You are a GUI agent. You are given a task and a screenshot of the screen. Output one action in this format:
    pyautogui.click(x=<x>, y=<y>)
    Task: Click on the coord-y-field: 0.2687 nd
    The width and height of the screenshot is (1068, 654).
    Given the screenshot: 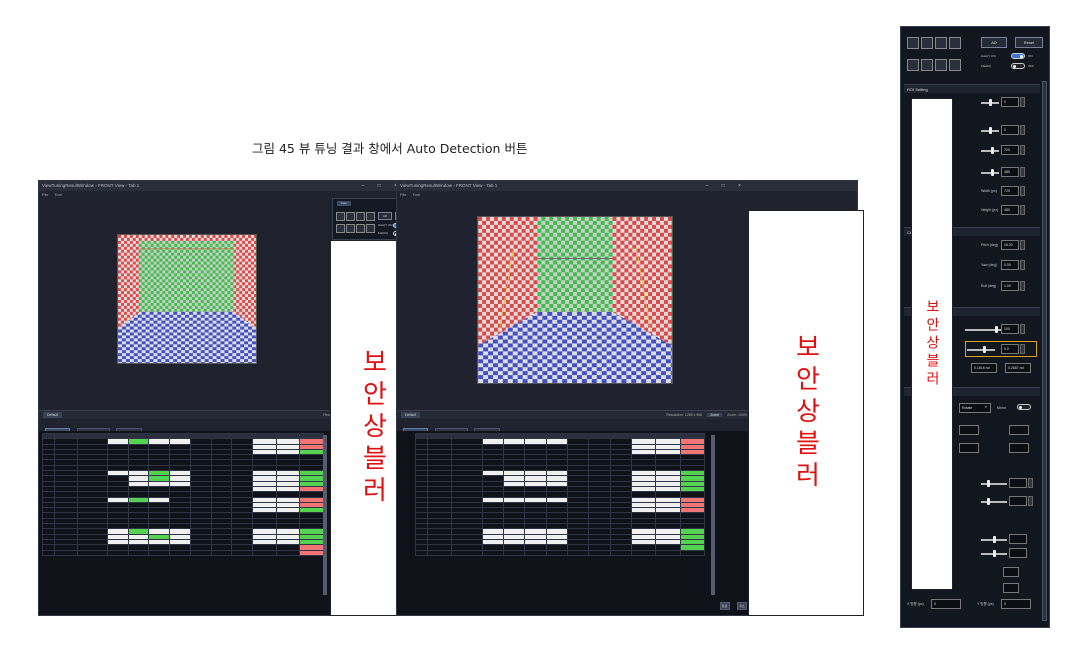 What is the action you would take?
    pyautogui.click(x=1018, y=368)
    